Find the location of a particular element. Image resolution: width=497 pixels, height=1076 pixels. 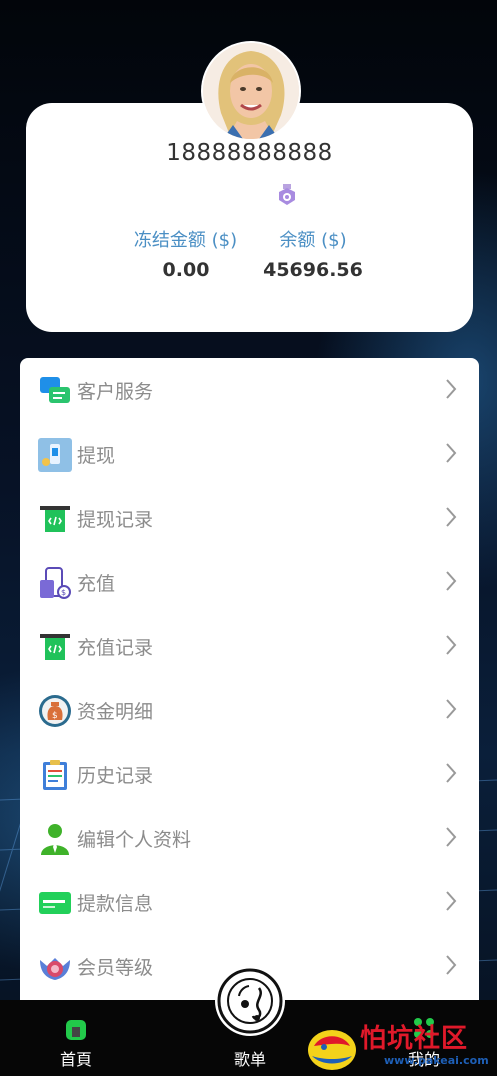

center-music-button is located at coordinates (250, 1001).